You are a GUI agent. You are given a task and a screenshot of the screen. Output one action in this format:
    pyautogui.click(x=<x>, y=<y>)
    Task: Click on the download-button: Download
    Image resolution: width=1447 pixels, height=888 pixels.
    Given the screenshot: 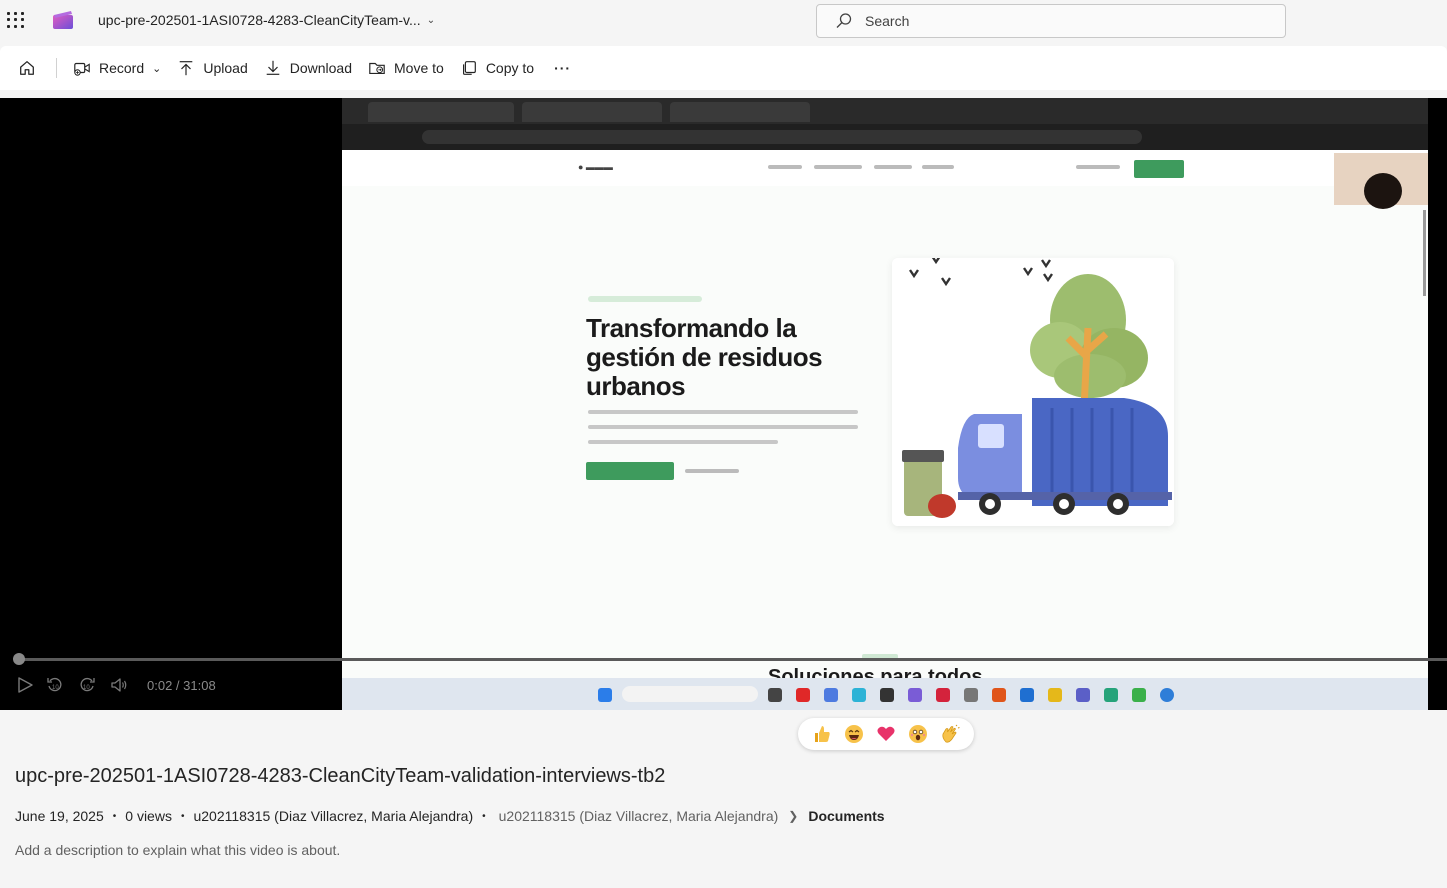 What is the action you would take?
    pyautogui.click(x=308, y=68)
    